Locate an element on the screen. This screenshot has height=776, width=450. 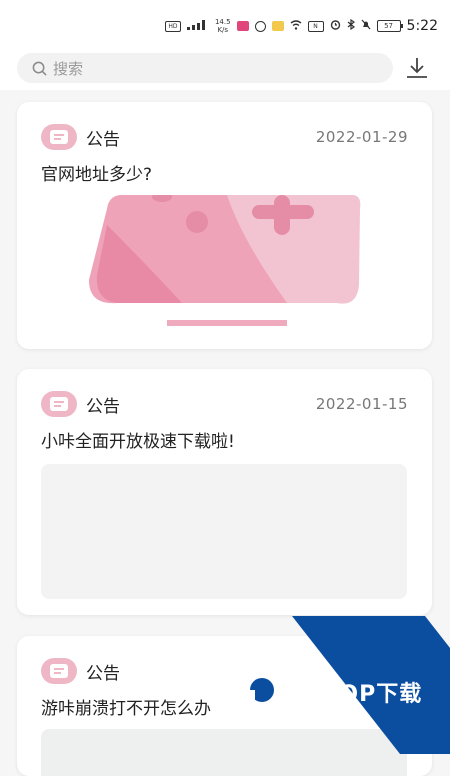
card-date: 2022-01-15 is located at coordinates (361, 404).